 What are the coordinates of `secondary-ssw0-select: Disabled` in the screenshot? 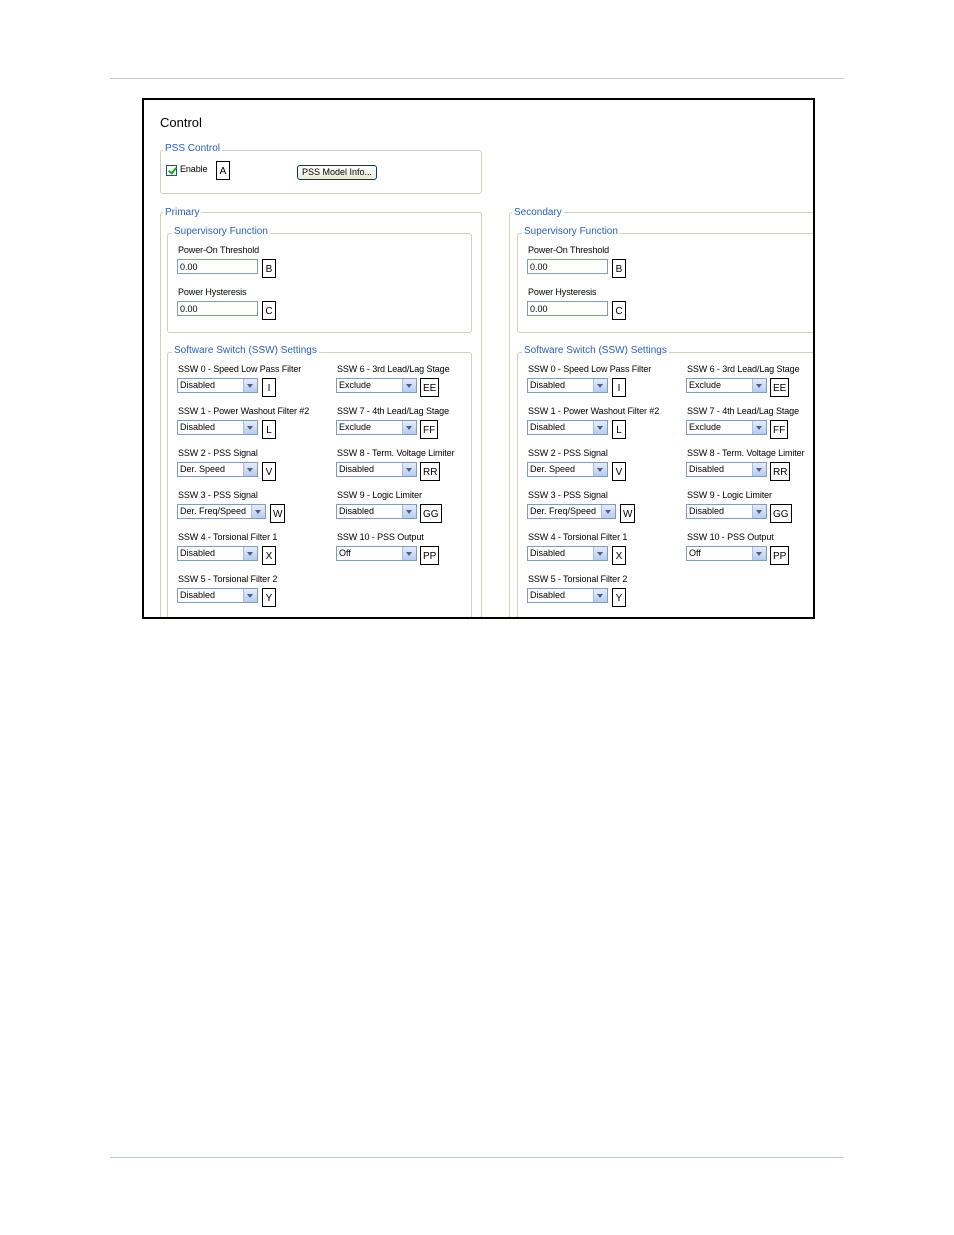 It's located at (567, 385).